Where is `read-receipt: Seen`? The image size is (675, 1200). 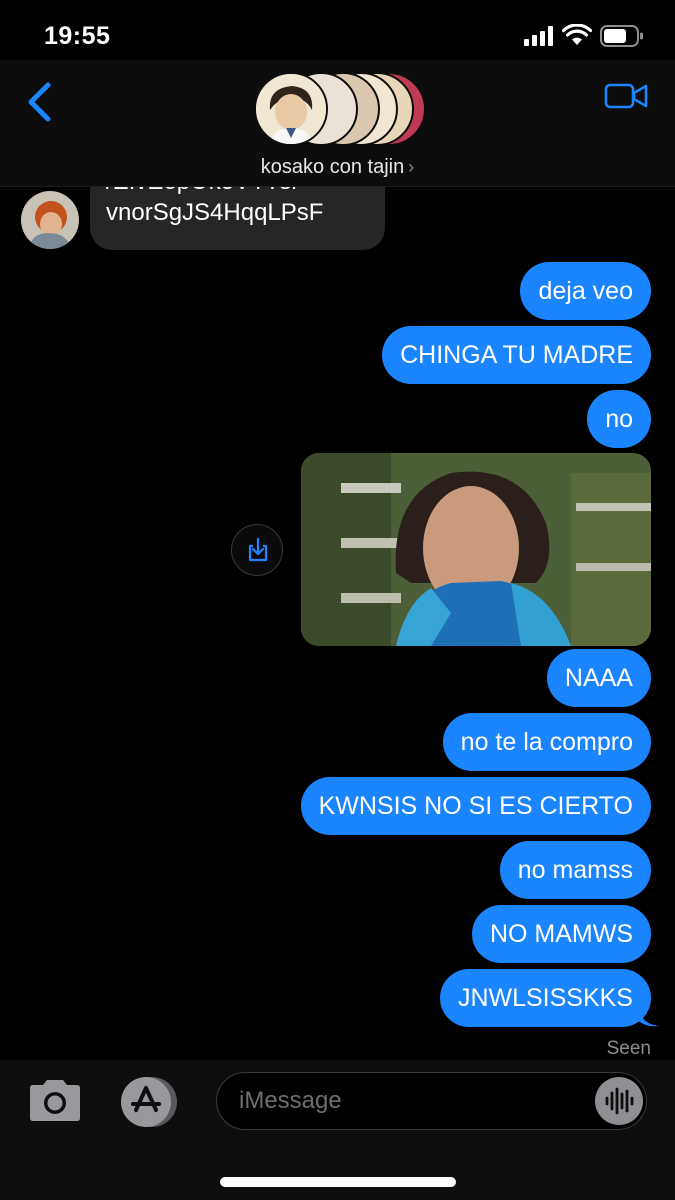
read-receipt: Seen is located at coordinates (628, 1048).